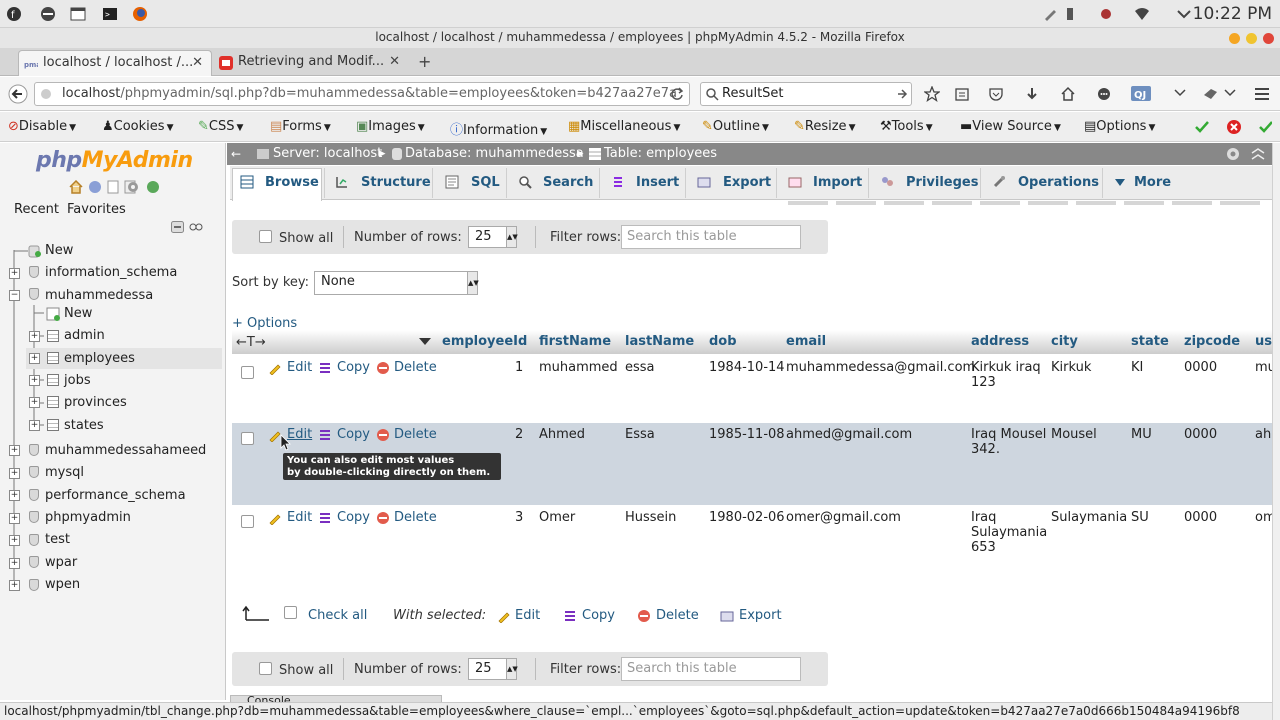 This screenshot has height=720, width=1280. Describe the element at coordinates (353, 517) in the screenshot. I see `row-copy-link: Copy` at that location.